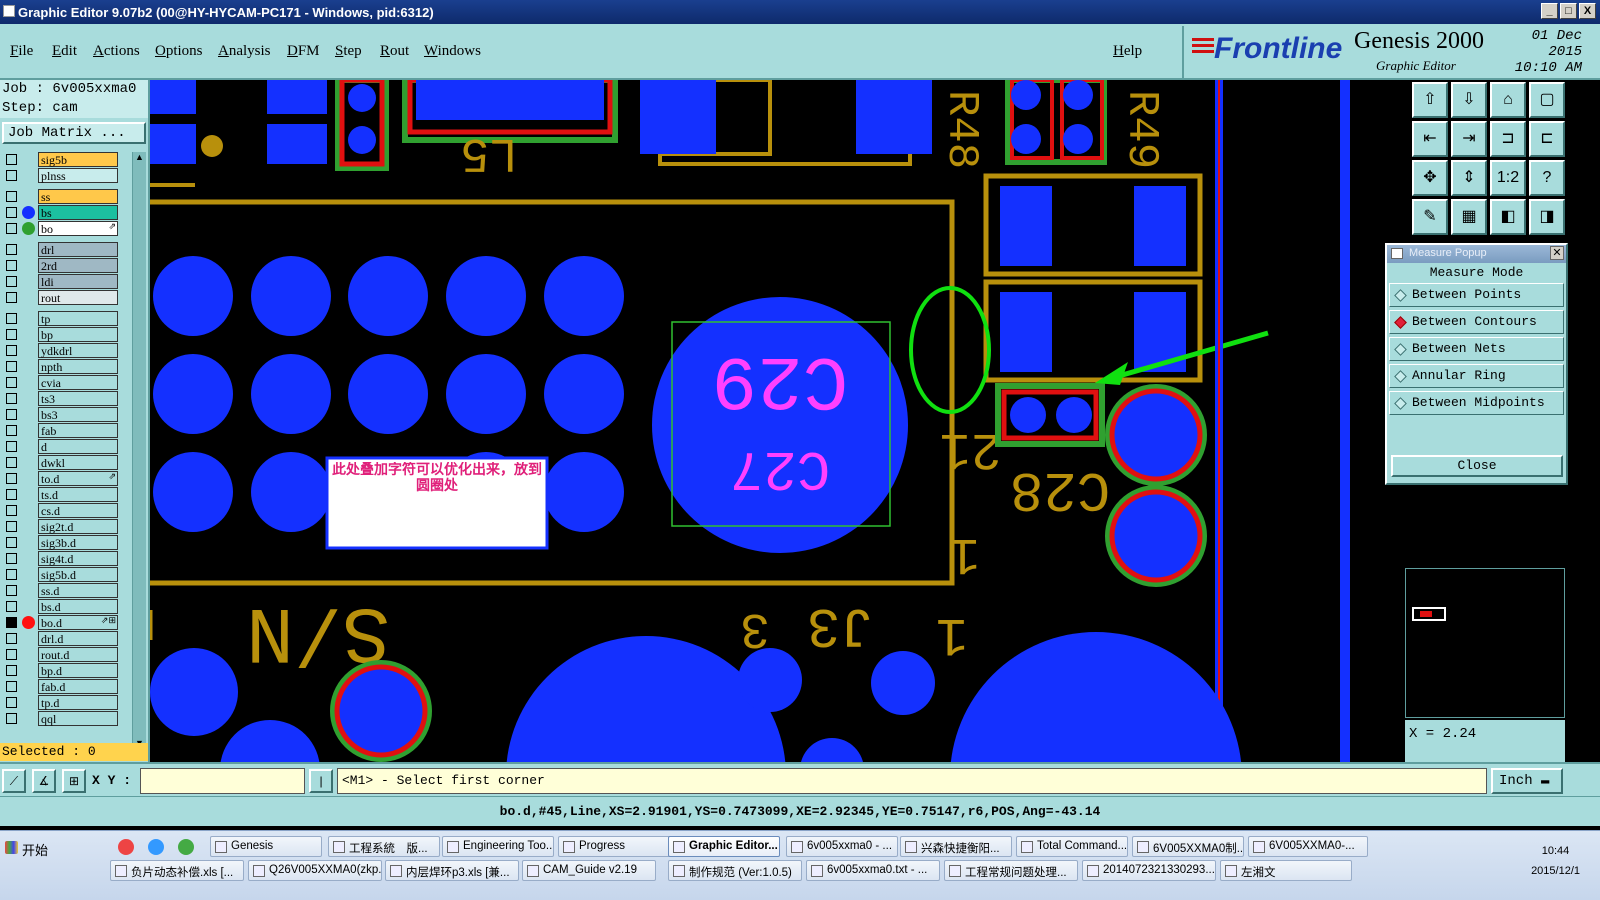 Image resolution: width=1600 pixels, height=900 pixels. What do you see at coordinates (244, 51) in the screenshot?
I see `menu-analysis: Analysis` at bounding box center [244, 51].